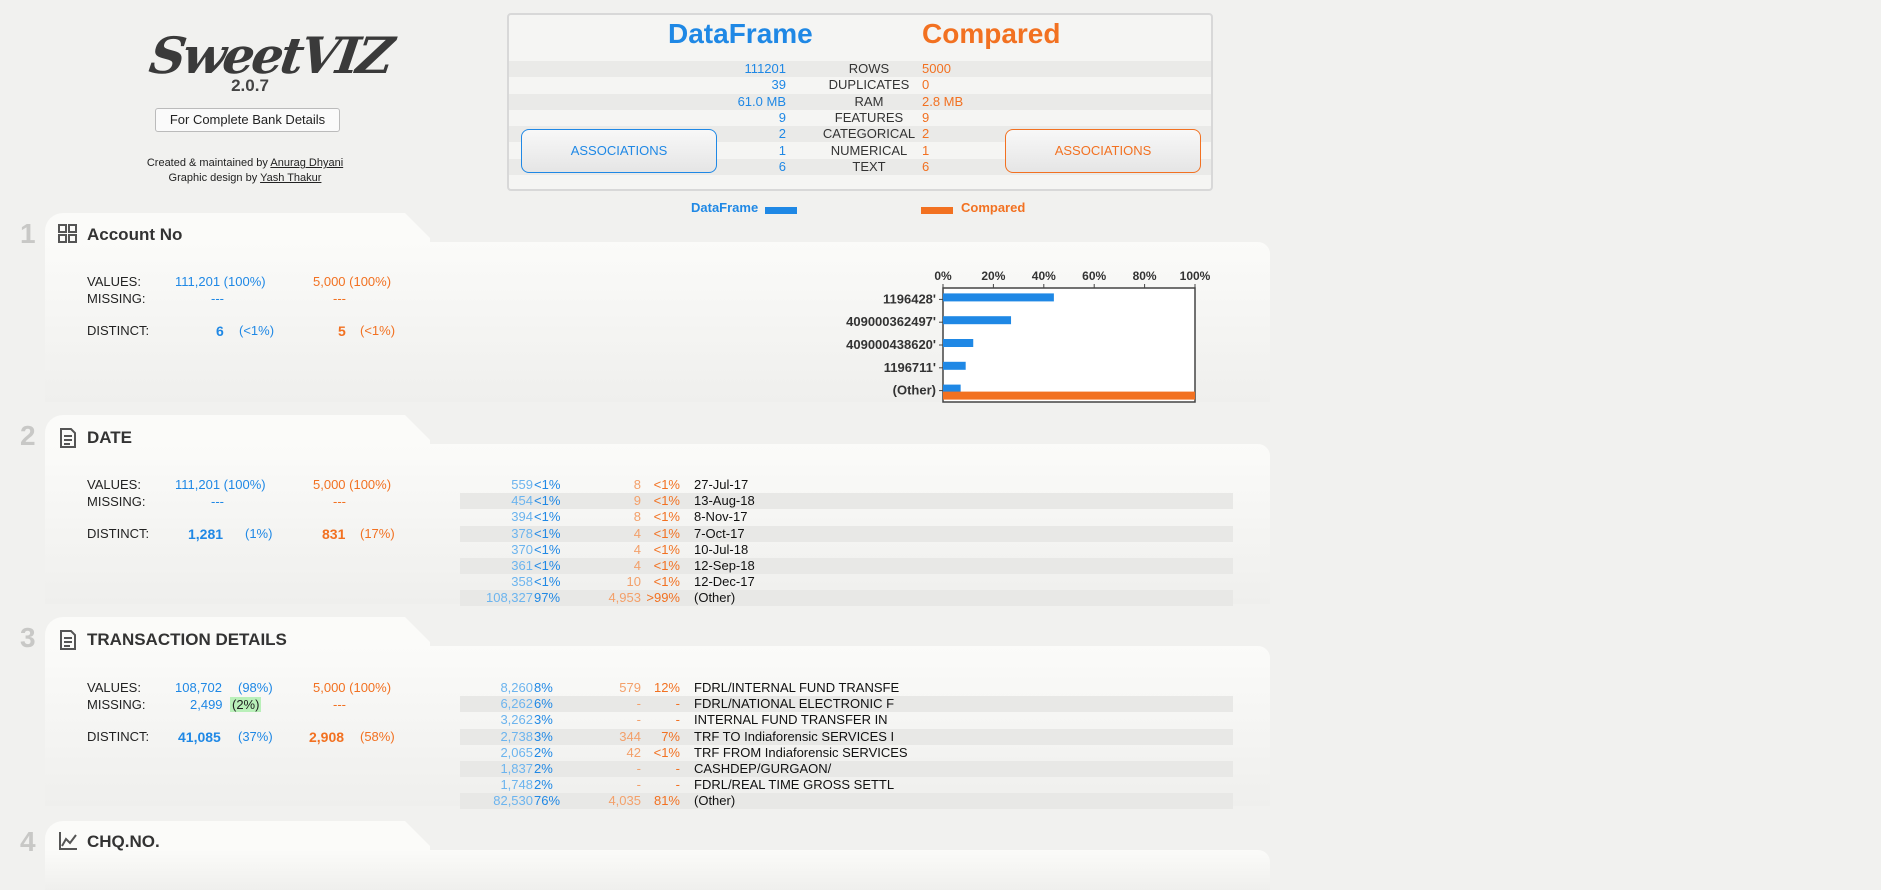 The image size is (1881, 890). What do you see at coordinates (910, 367) in the screenshot?
I see `chart-category-label: 1196711'` at bounding box center [910, 367].